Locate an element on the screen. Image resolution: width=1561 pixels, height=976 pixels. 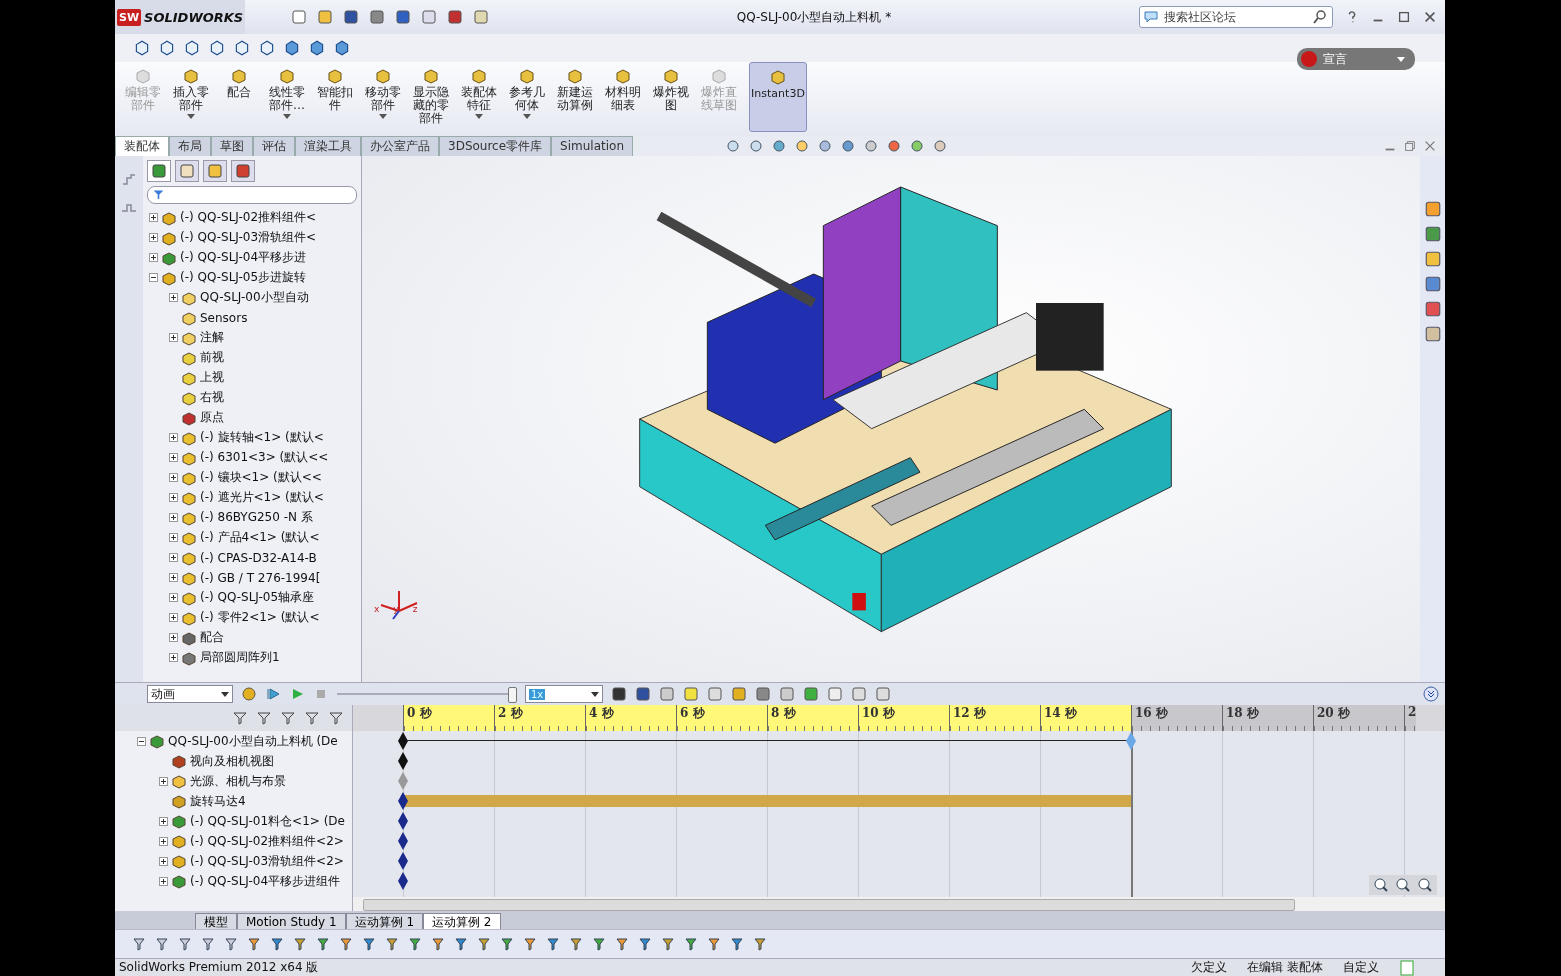
tree-item: (-) CPAS-D32-A14-B is located at coordinates (258, 557).